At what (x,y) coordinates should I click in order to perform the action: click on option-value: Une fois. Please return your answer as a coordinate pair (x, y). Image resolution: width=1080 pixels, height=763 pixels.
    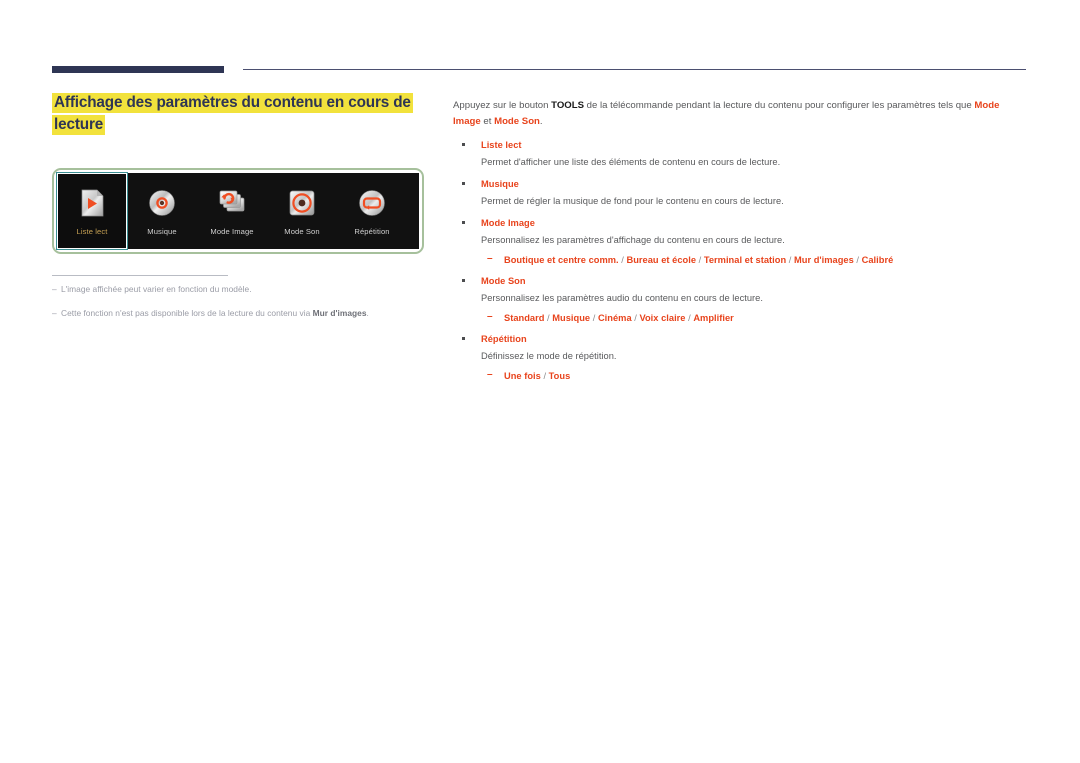
    Looking at the image, I should click on (522, 376).